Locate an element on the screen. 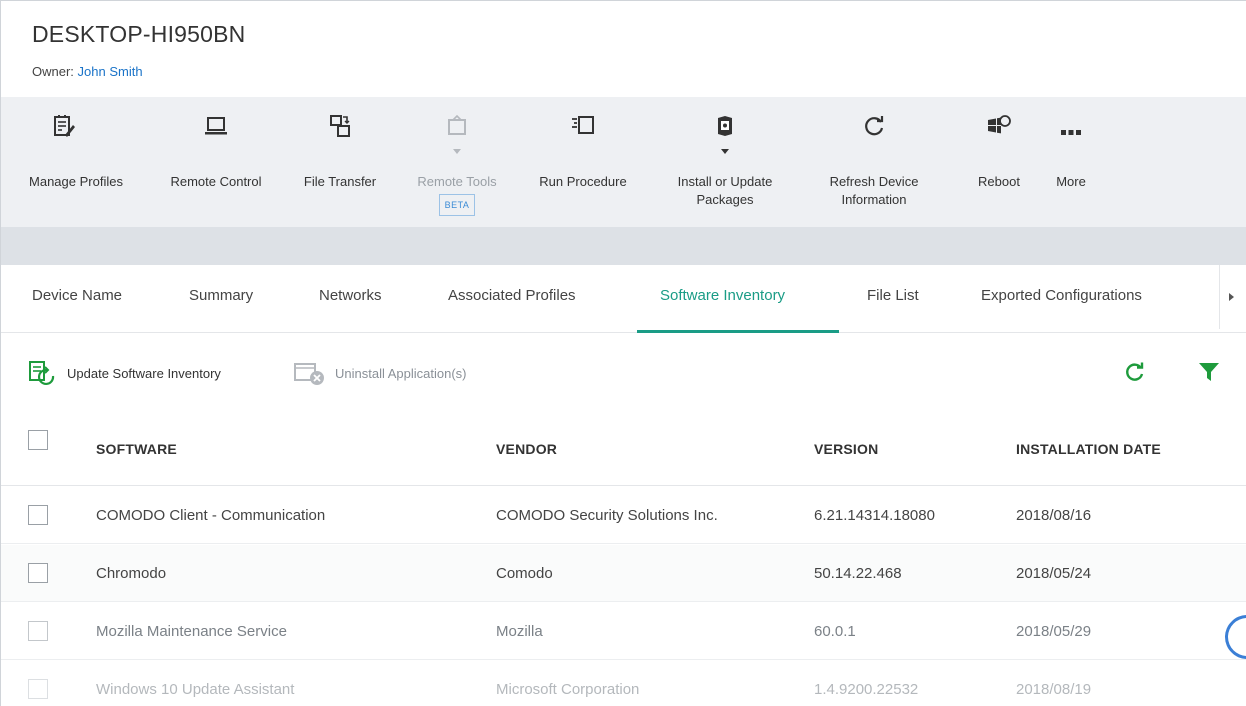  tab-scroll-right-icon is located at coordinates (1231, 297).